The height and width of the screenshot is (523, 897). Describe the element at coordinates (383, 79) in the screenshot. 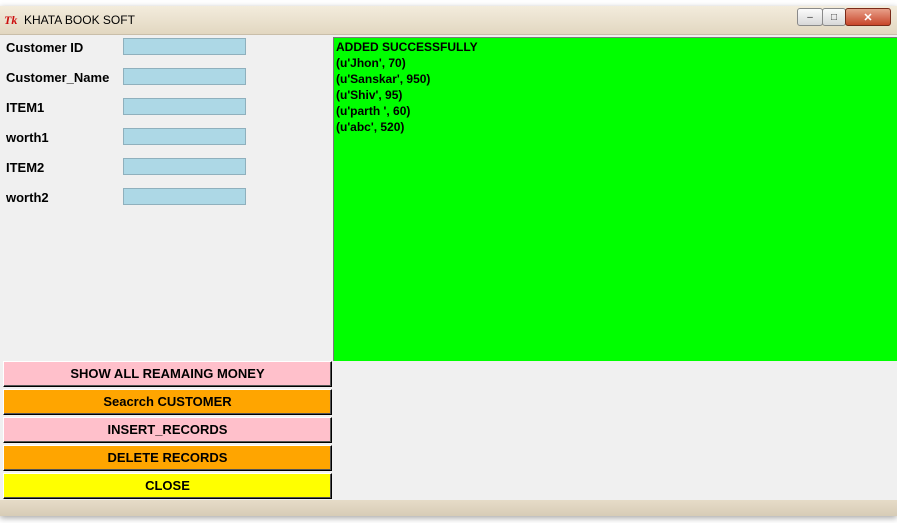

I see `output-line-record: (u'Sanskar', 950)` at that location.